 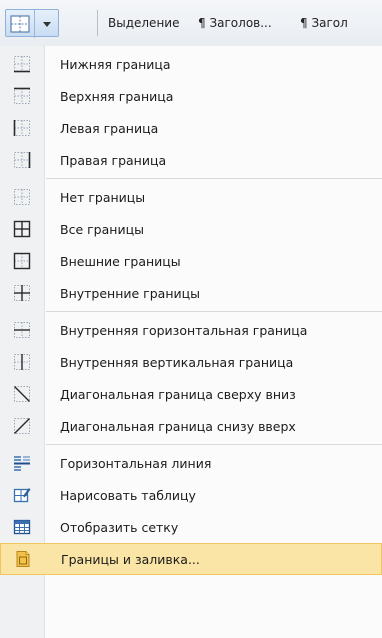 What do you see at coordinates (128, 495) in the screenshot?
I see `menu-item-label: Нарисовать таблицу` at bounding box center [128, 495].